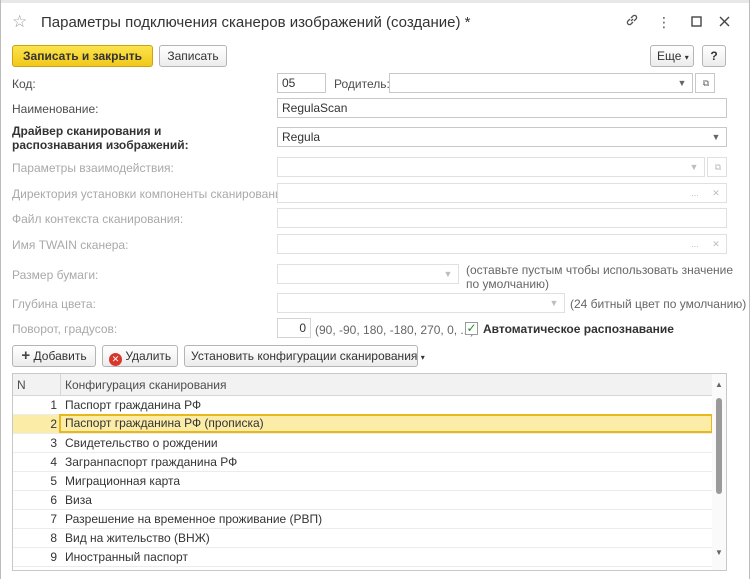  Describe the element at coordinates (21, 385) in the screenshot. I see `column-header-n: N` at that location.